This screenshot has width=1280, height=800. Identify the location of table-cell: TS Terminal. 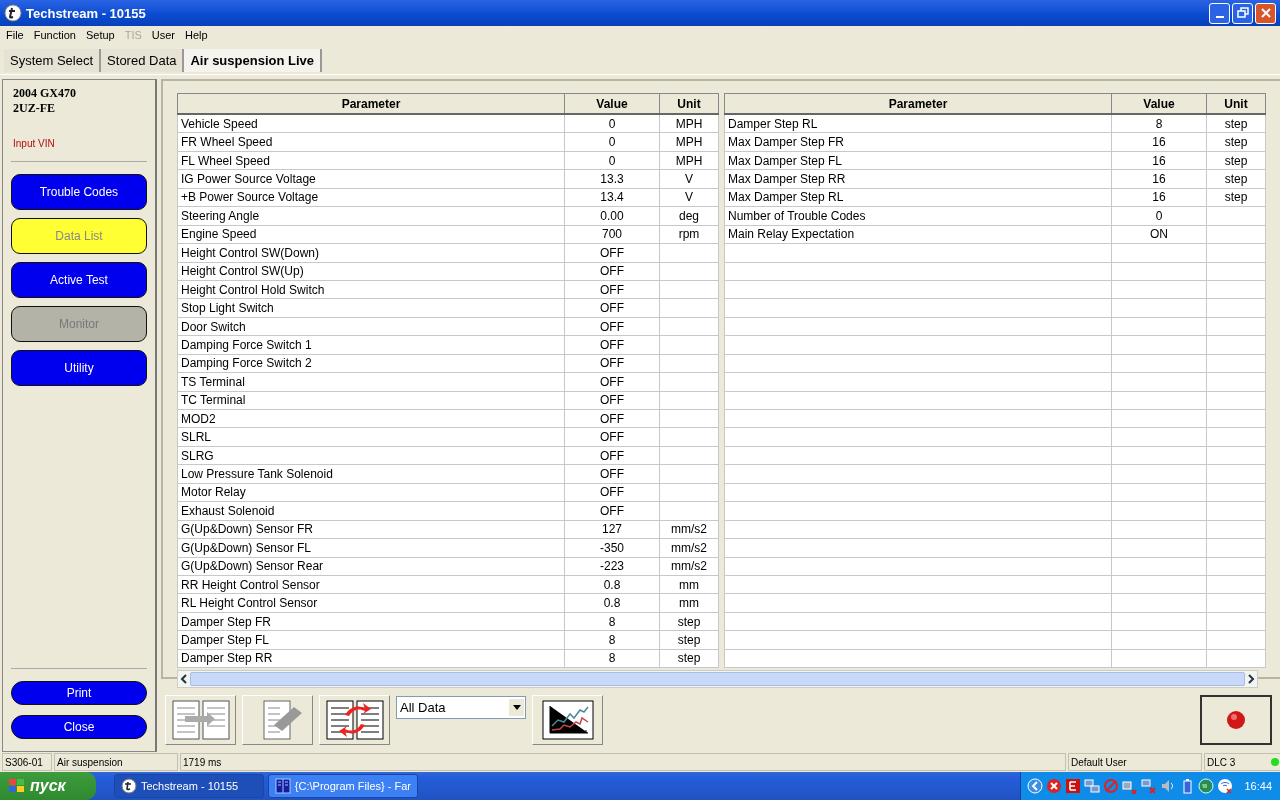
(371, 382).